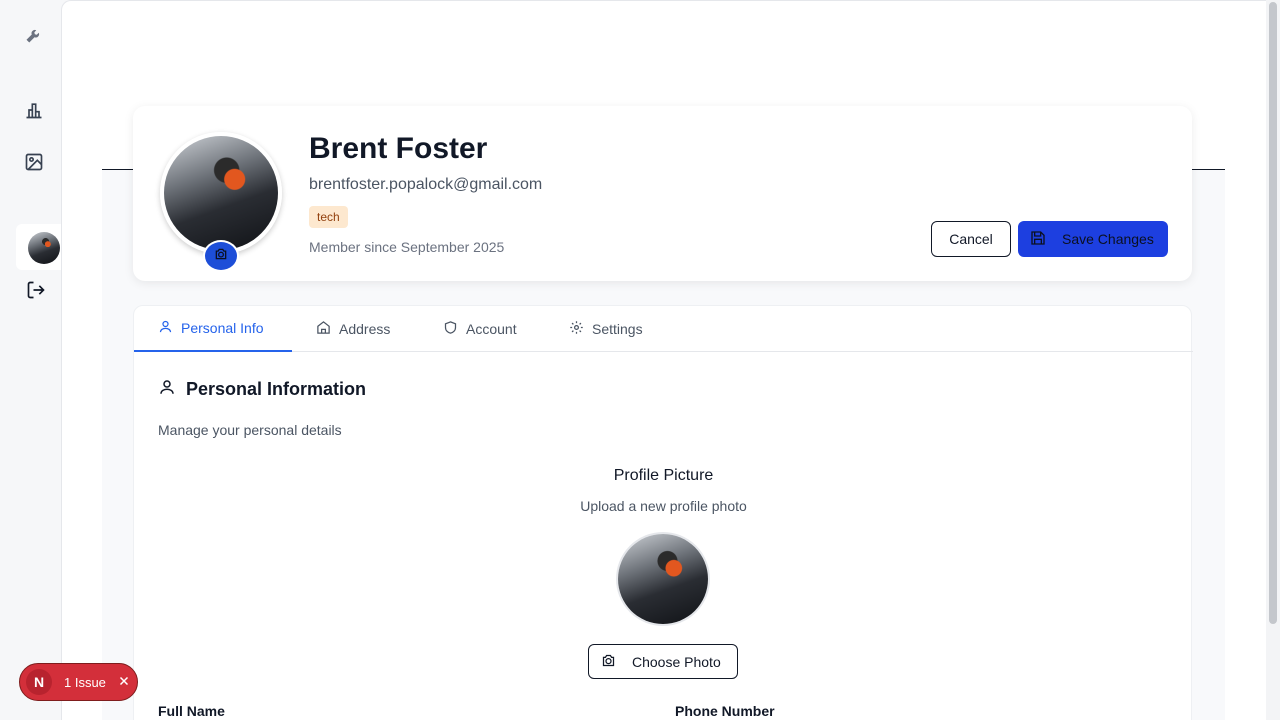  Describe the element at coordinates (1038, 239) in the screenshot. I see `save-icon` at that location.